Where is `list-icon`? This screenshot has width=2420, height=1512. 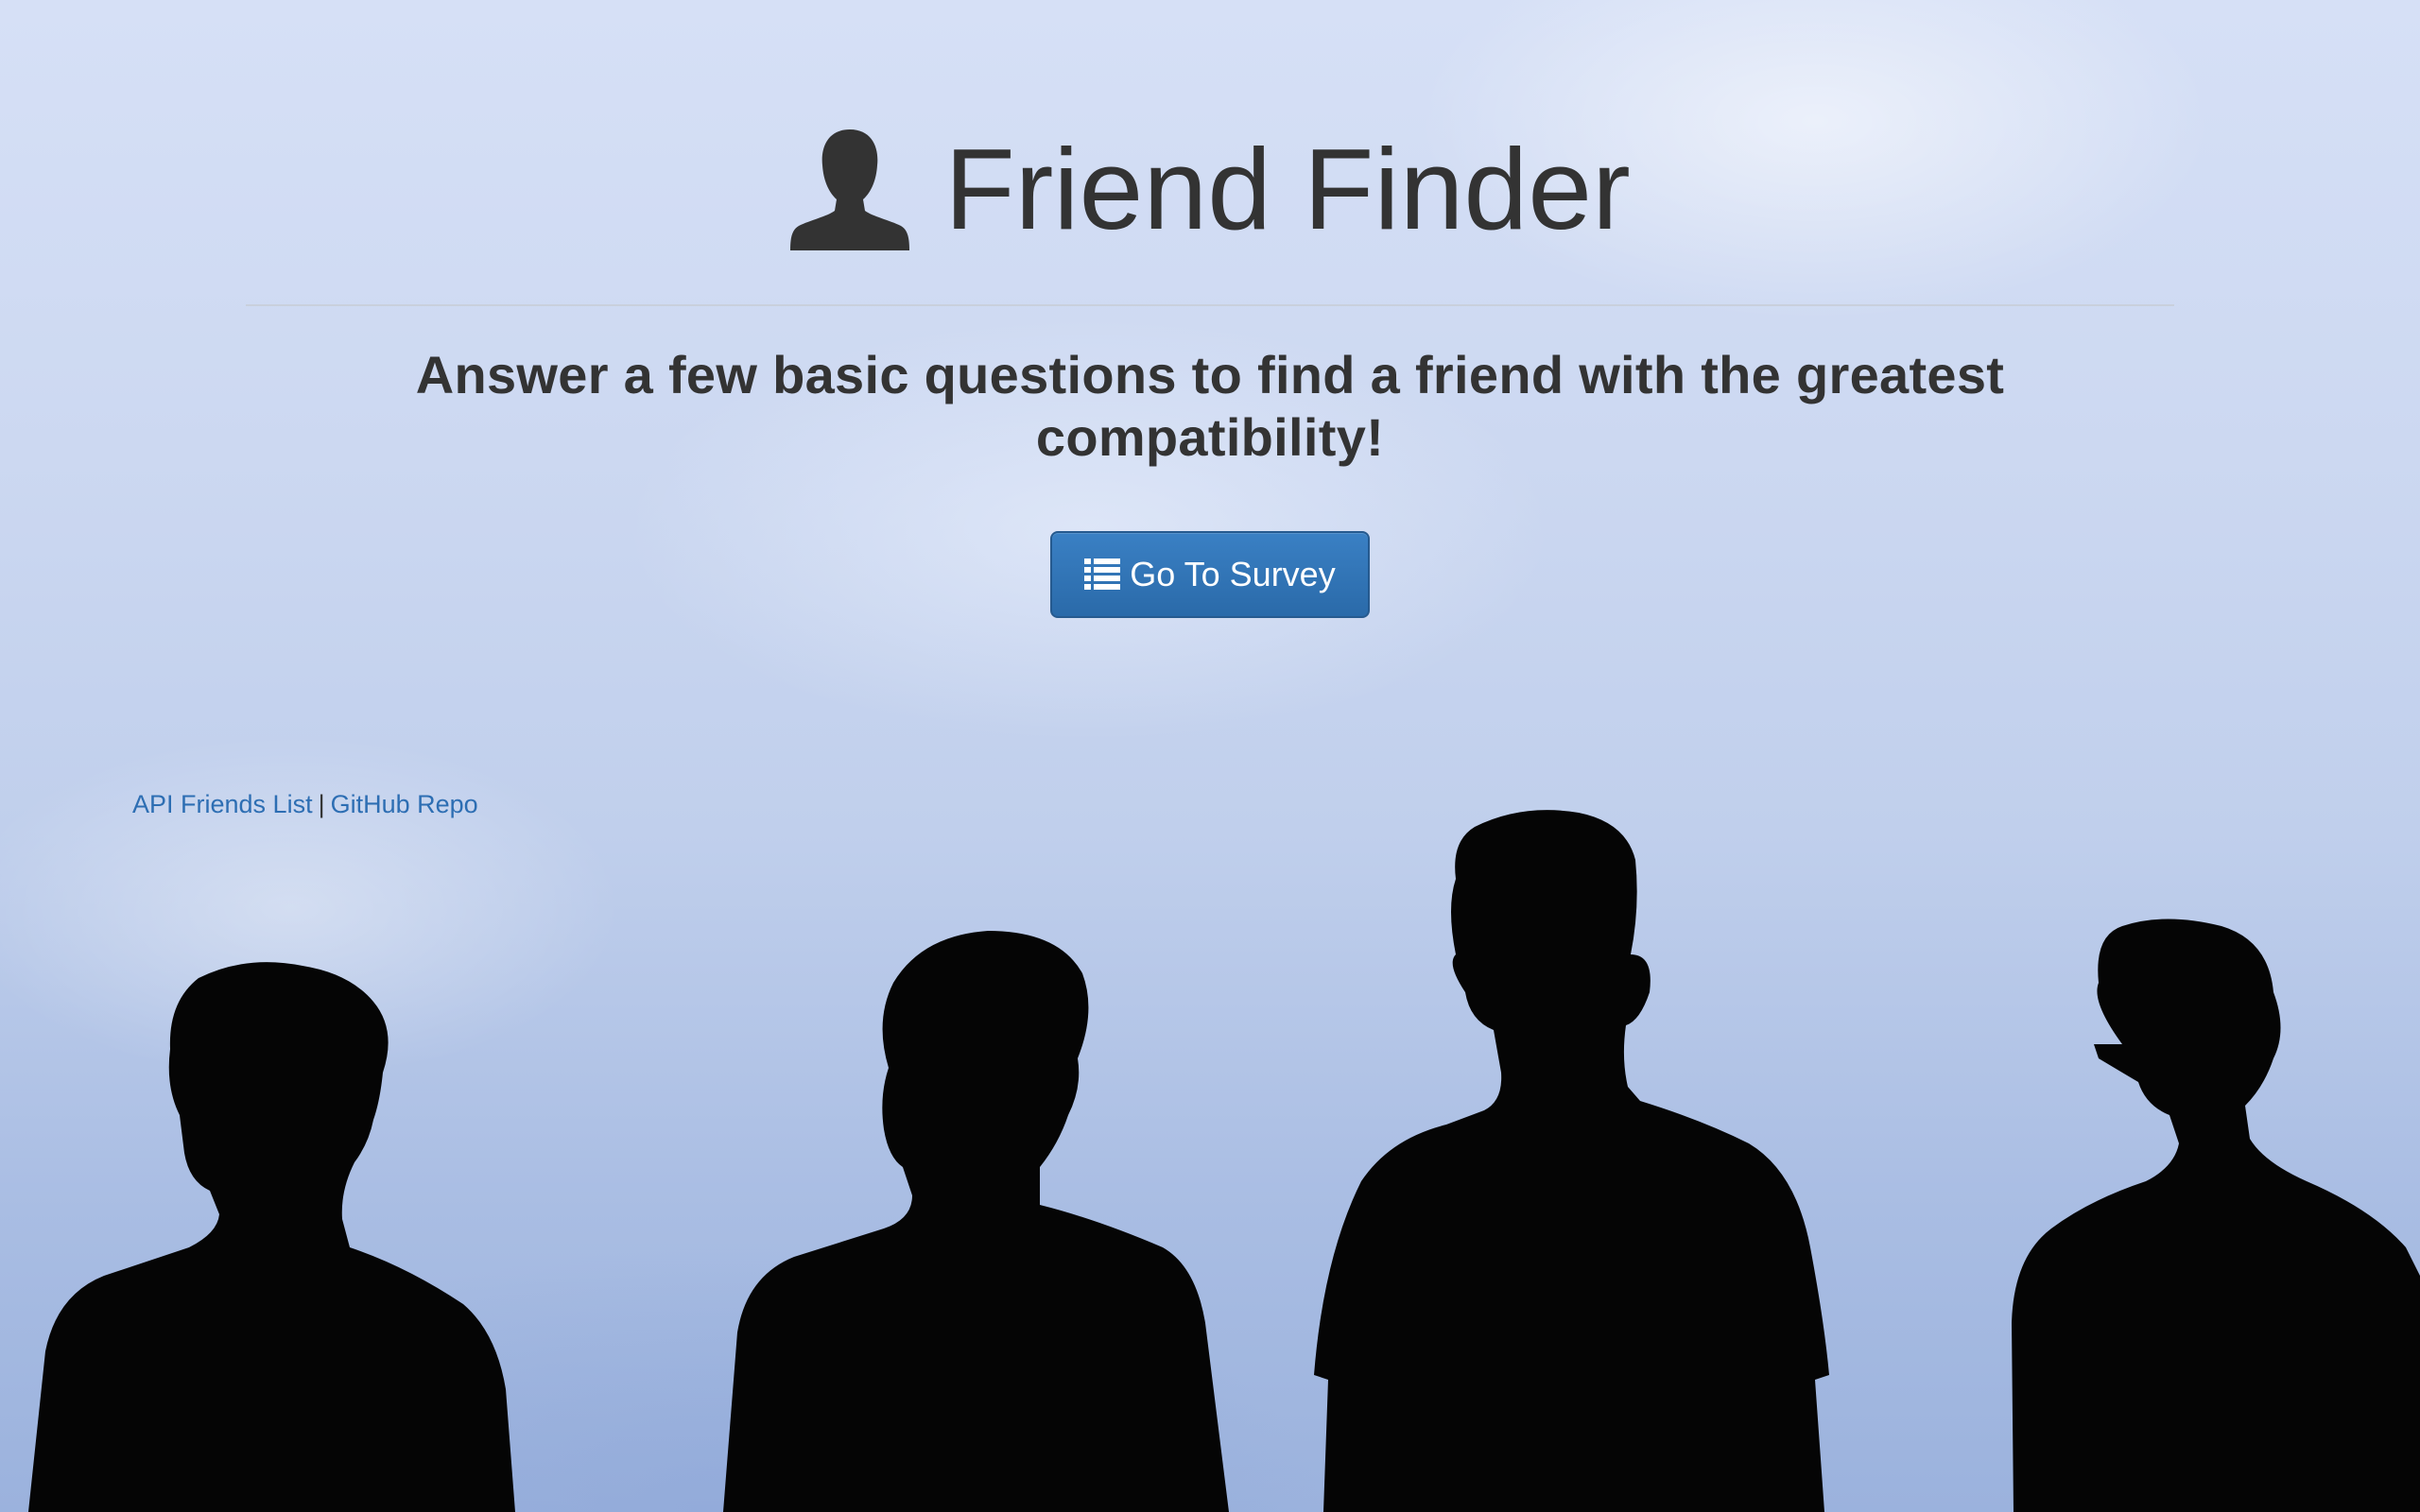 list-icon is located at coordinates (1103, 574).